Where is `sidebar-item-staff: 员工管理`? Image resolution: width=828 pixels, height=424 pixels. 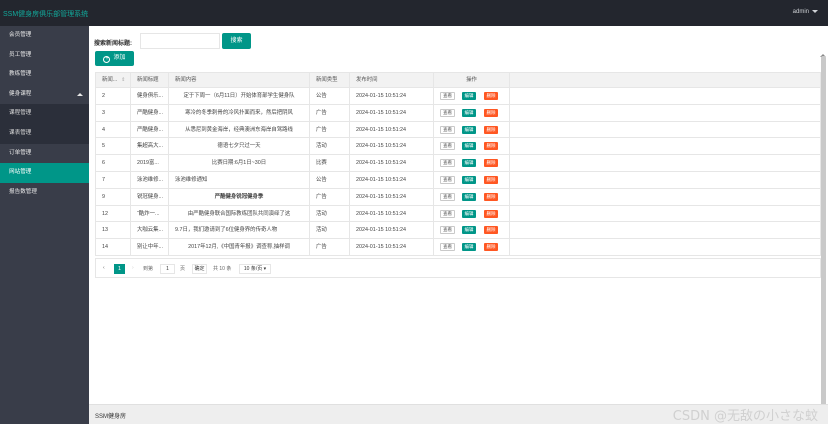
sidebar-item-staff: 员工管理 is located at coordinates (44, 56).